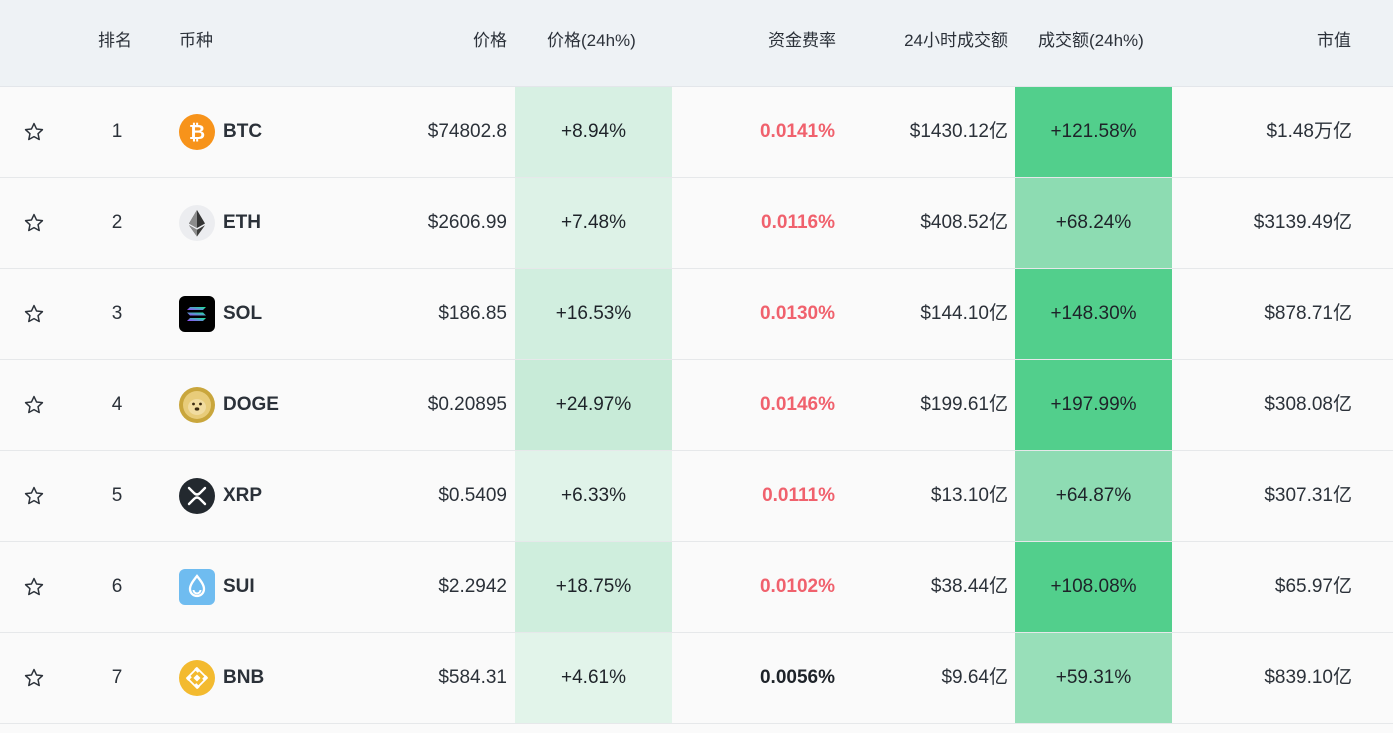 This screenshot has height=733, width=1393. What do you see at coordinates (243, 678) in the screenshot?
I see `coin-symbol: BNB` at bounding box center [243, 678].